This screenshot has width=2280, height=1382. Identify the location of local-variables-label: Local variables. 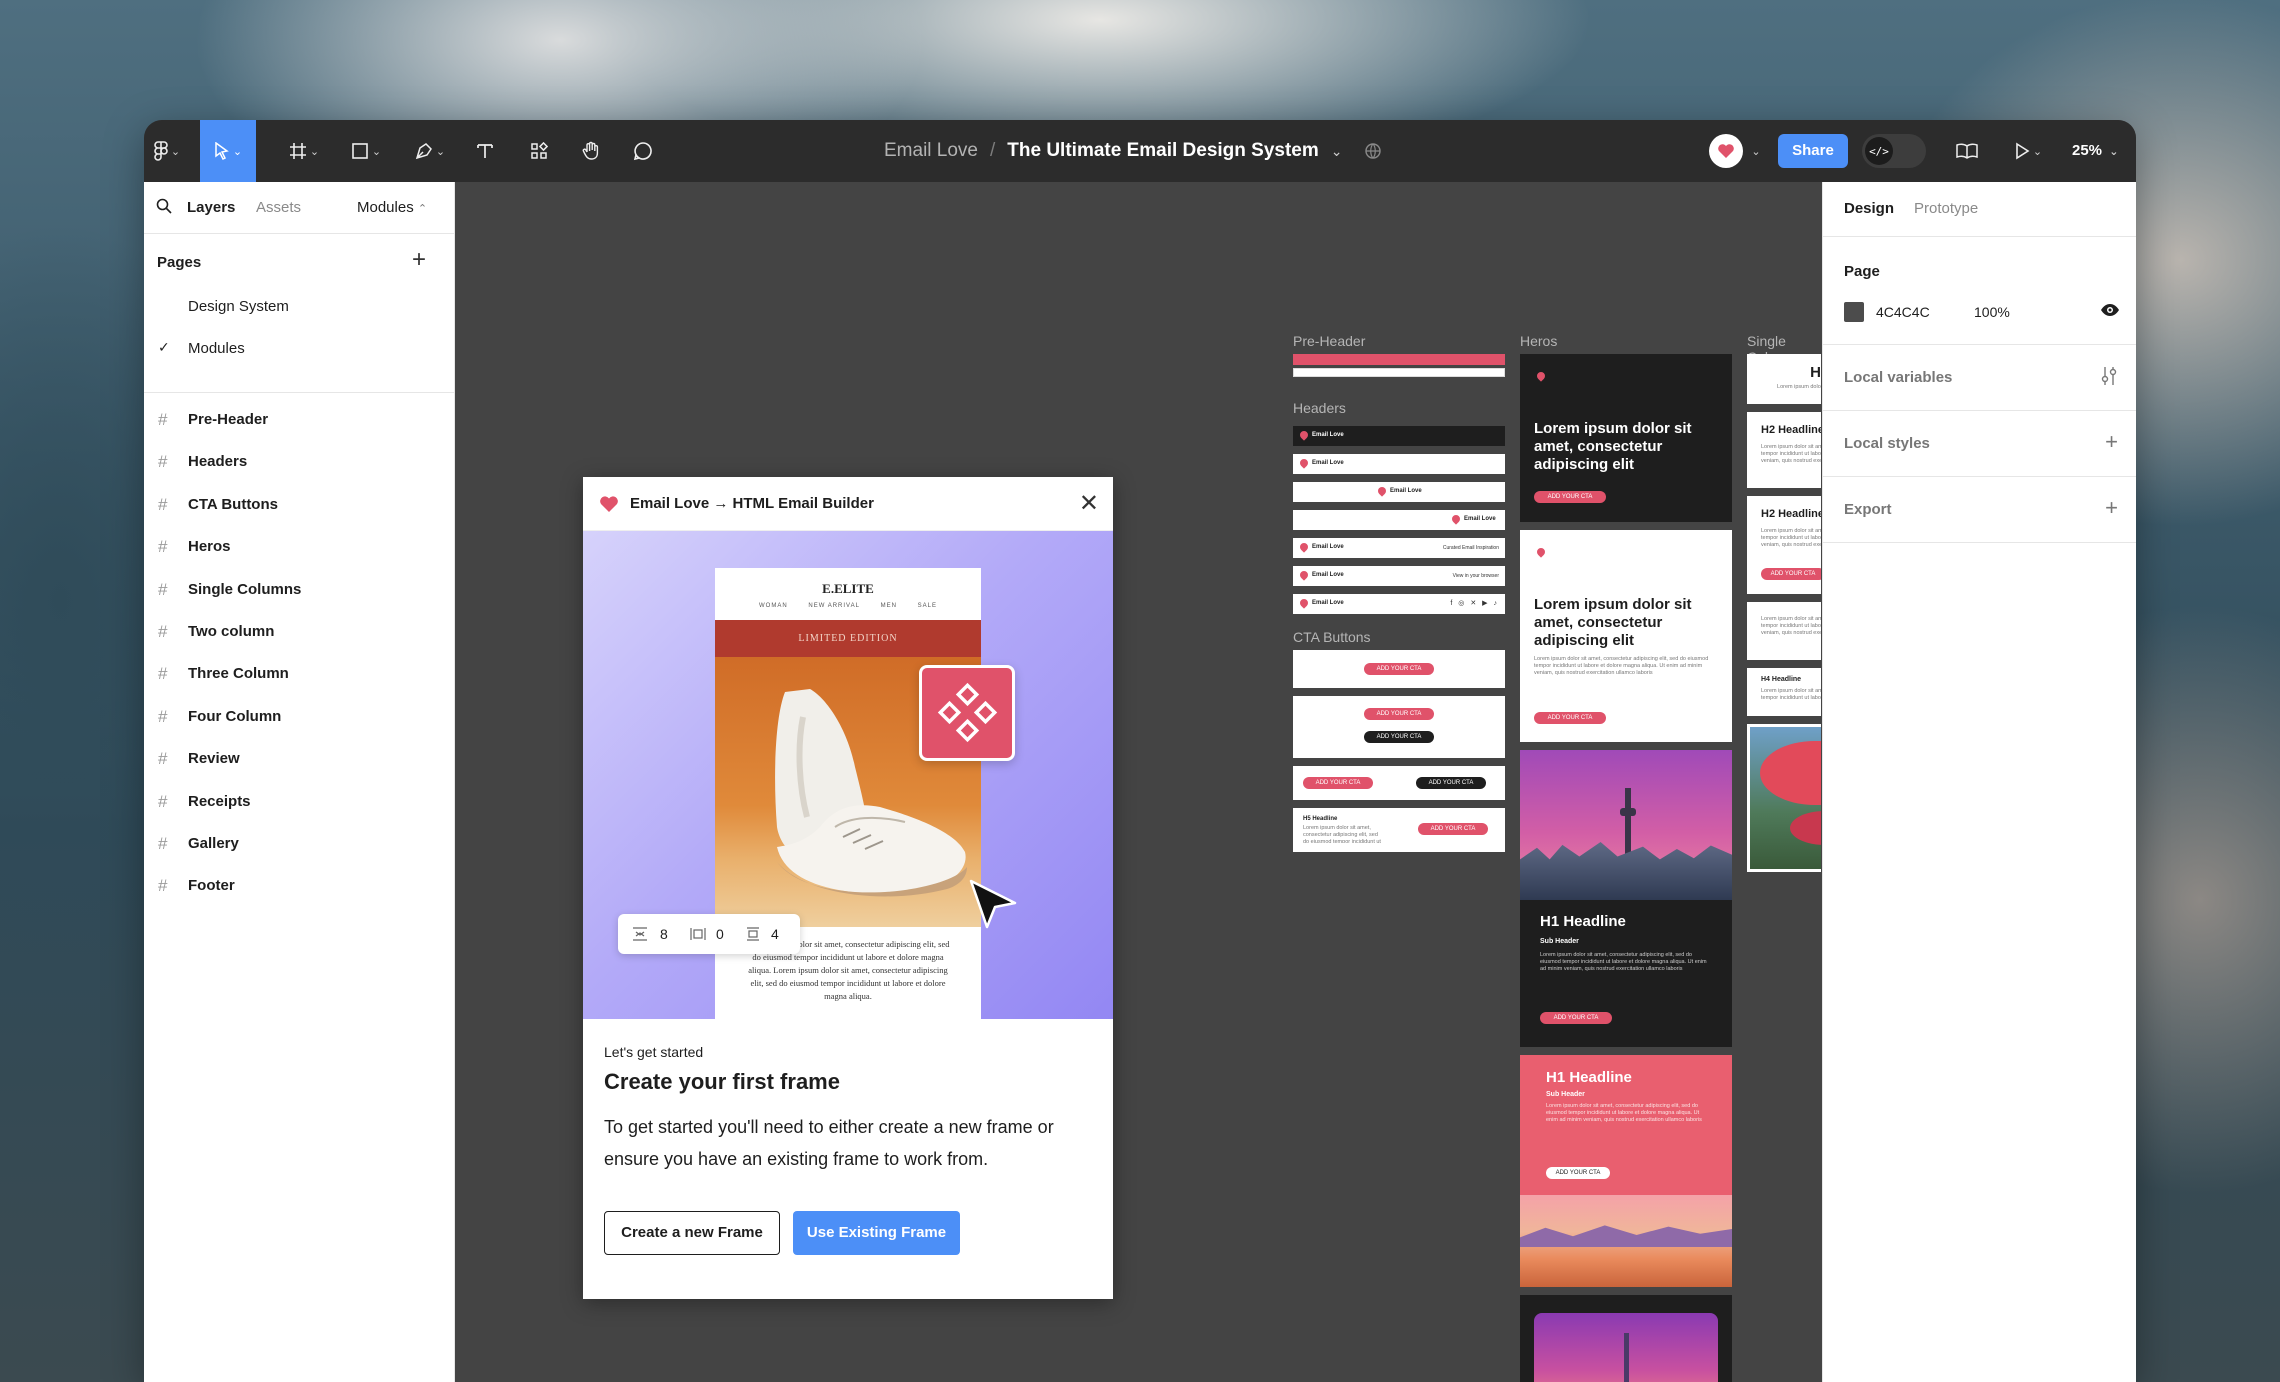
(1898, 377).